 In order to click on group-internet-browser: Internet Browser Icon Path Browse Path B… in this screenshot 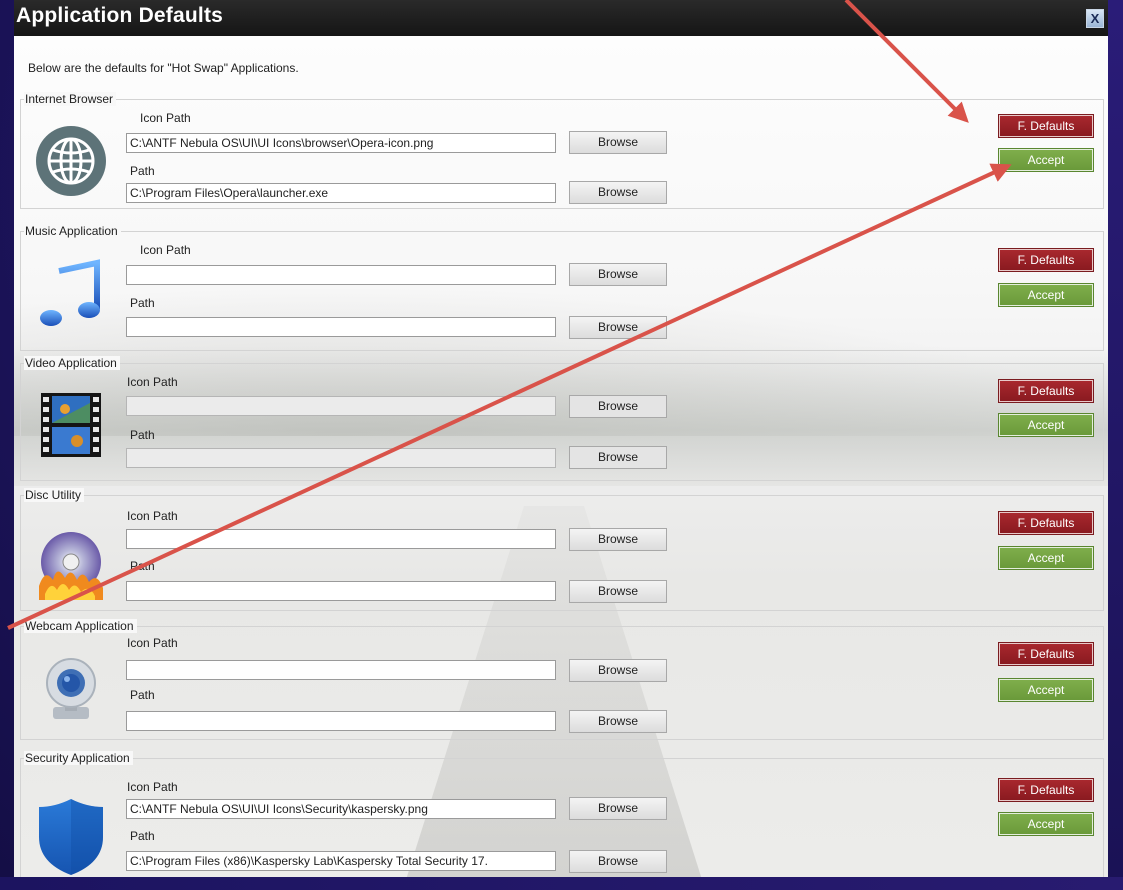, I will do `click(562, 150)`.